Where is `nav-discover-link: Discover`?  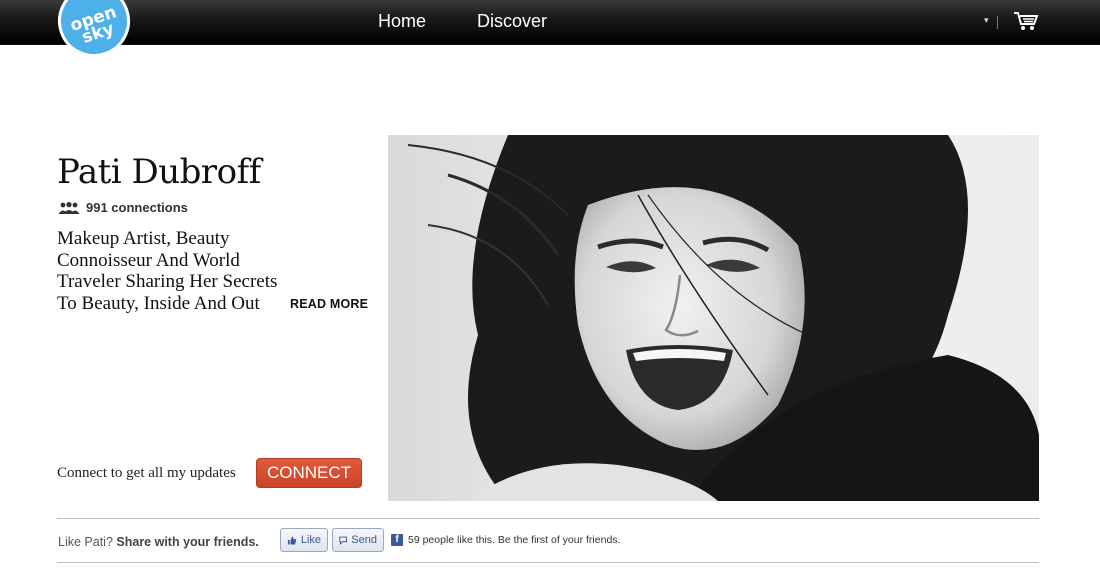 nav-discover-link: Discover is located at coordinates (512, 21).